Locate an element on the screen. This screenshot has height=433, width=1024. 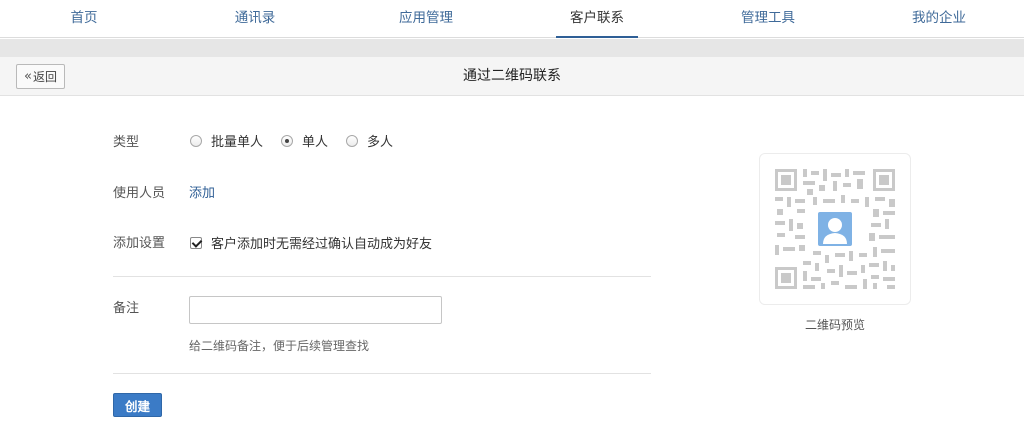
page-header: 通过二维码联系 « 返回 is located at coordinates (512, 76).